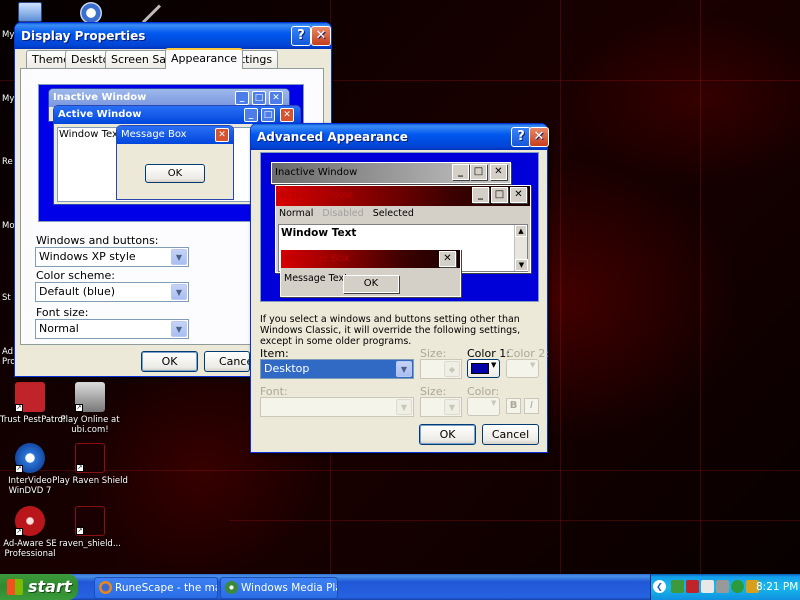  What do you see at coordinates (337, 407) in the screenshot?
I see `font-select: ▼` at bounding box center [337, 407].